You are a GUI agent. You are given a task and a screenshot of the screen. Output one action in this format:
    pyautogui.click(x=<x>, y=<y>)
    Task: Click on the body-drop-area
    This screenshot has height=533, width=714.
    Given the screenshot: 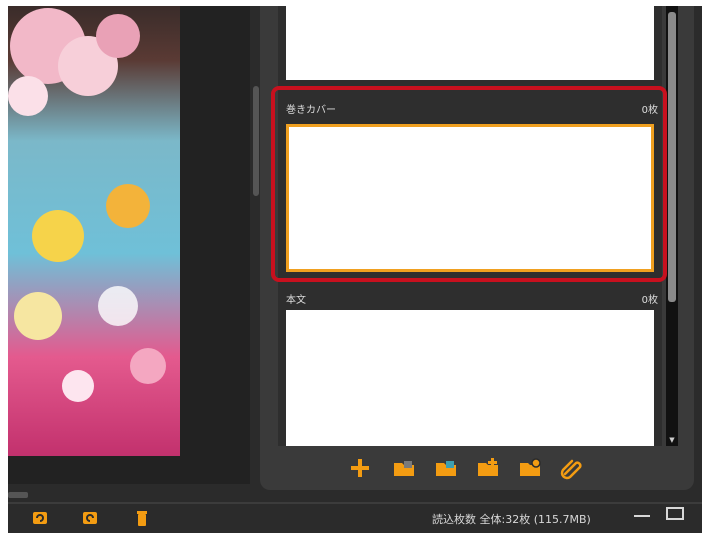 What is the action you would take?
    pyautogui.click(x=470, y=378)
    